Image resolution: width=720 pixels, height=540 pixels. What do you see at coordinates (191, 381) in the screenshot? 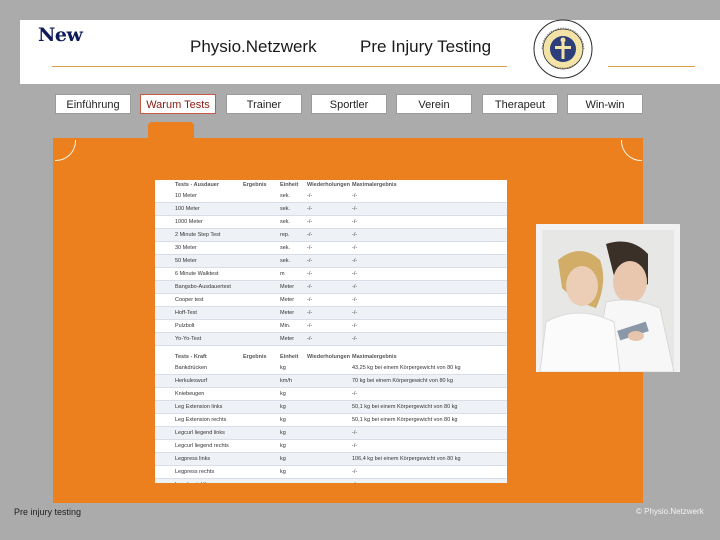
I see `table-cell: Herkuleswurf` at bounding box center [191, 381].